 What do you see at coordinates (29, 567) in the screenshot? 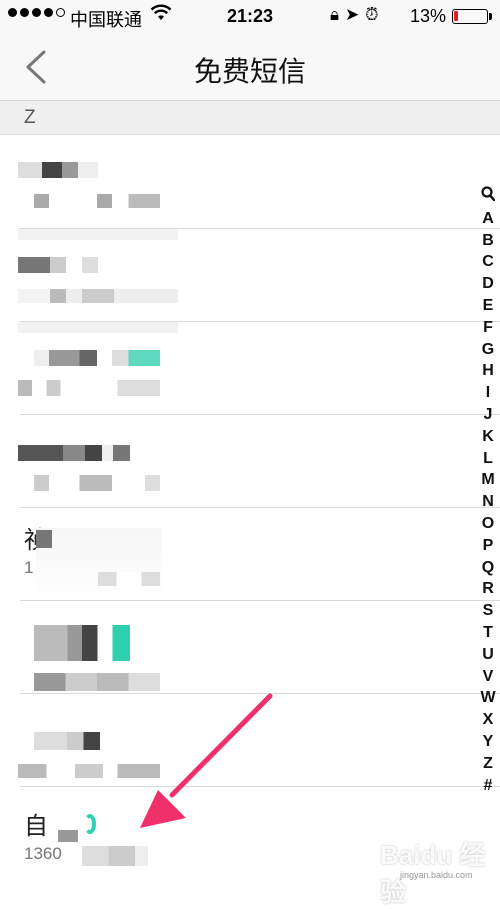
I see `contact-phone: 1` at bounding box center [29, 567].